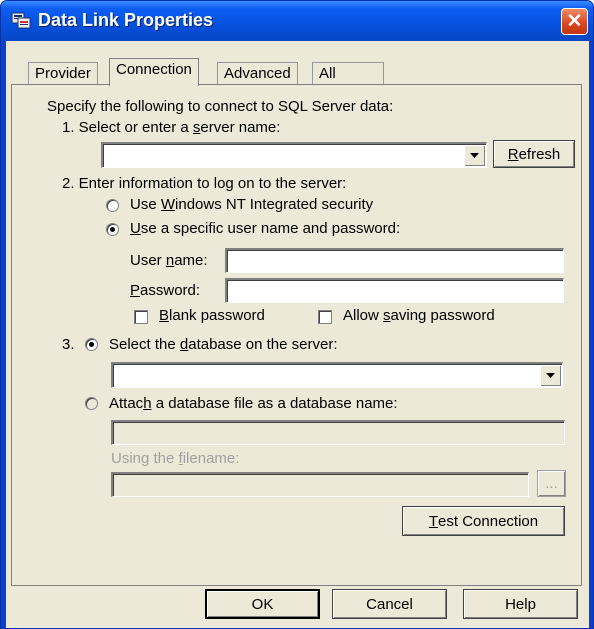 The height and width of the screenshot is (629, 594). Describe the element at coordinates (175, 458) in the screenshot. I see `filename-label: Using the filename:` at that location.